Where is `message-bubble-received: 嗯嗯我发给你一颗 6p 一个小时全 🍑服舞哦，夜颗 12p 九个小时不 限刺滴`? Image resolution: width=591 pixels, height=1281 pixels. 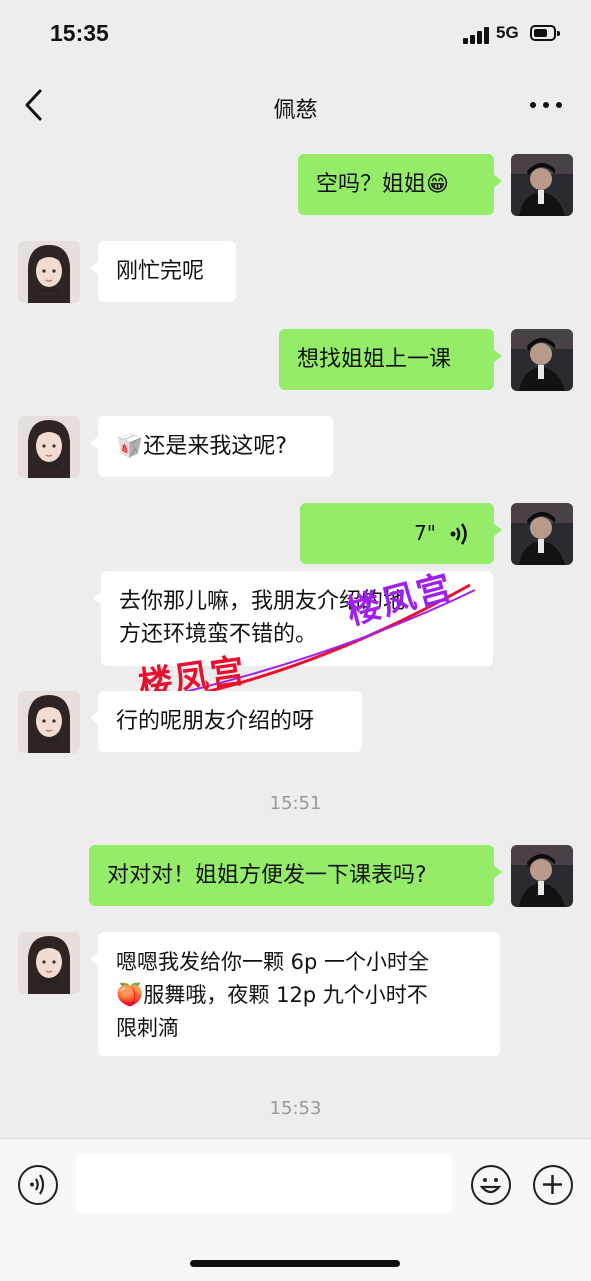
message-bubble-received: 嗯嗯我发给你一颗 6p 一个小时全 🍑服舞哦，夜颗 12p 九个小时不 限刺滴 is located at coordinates (295, 994).